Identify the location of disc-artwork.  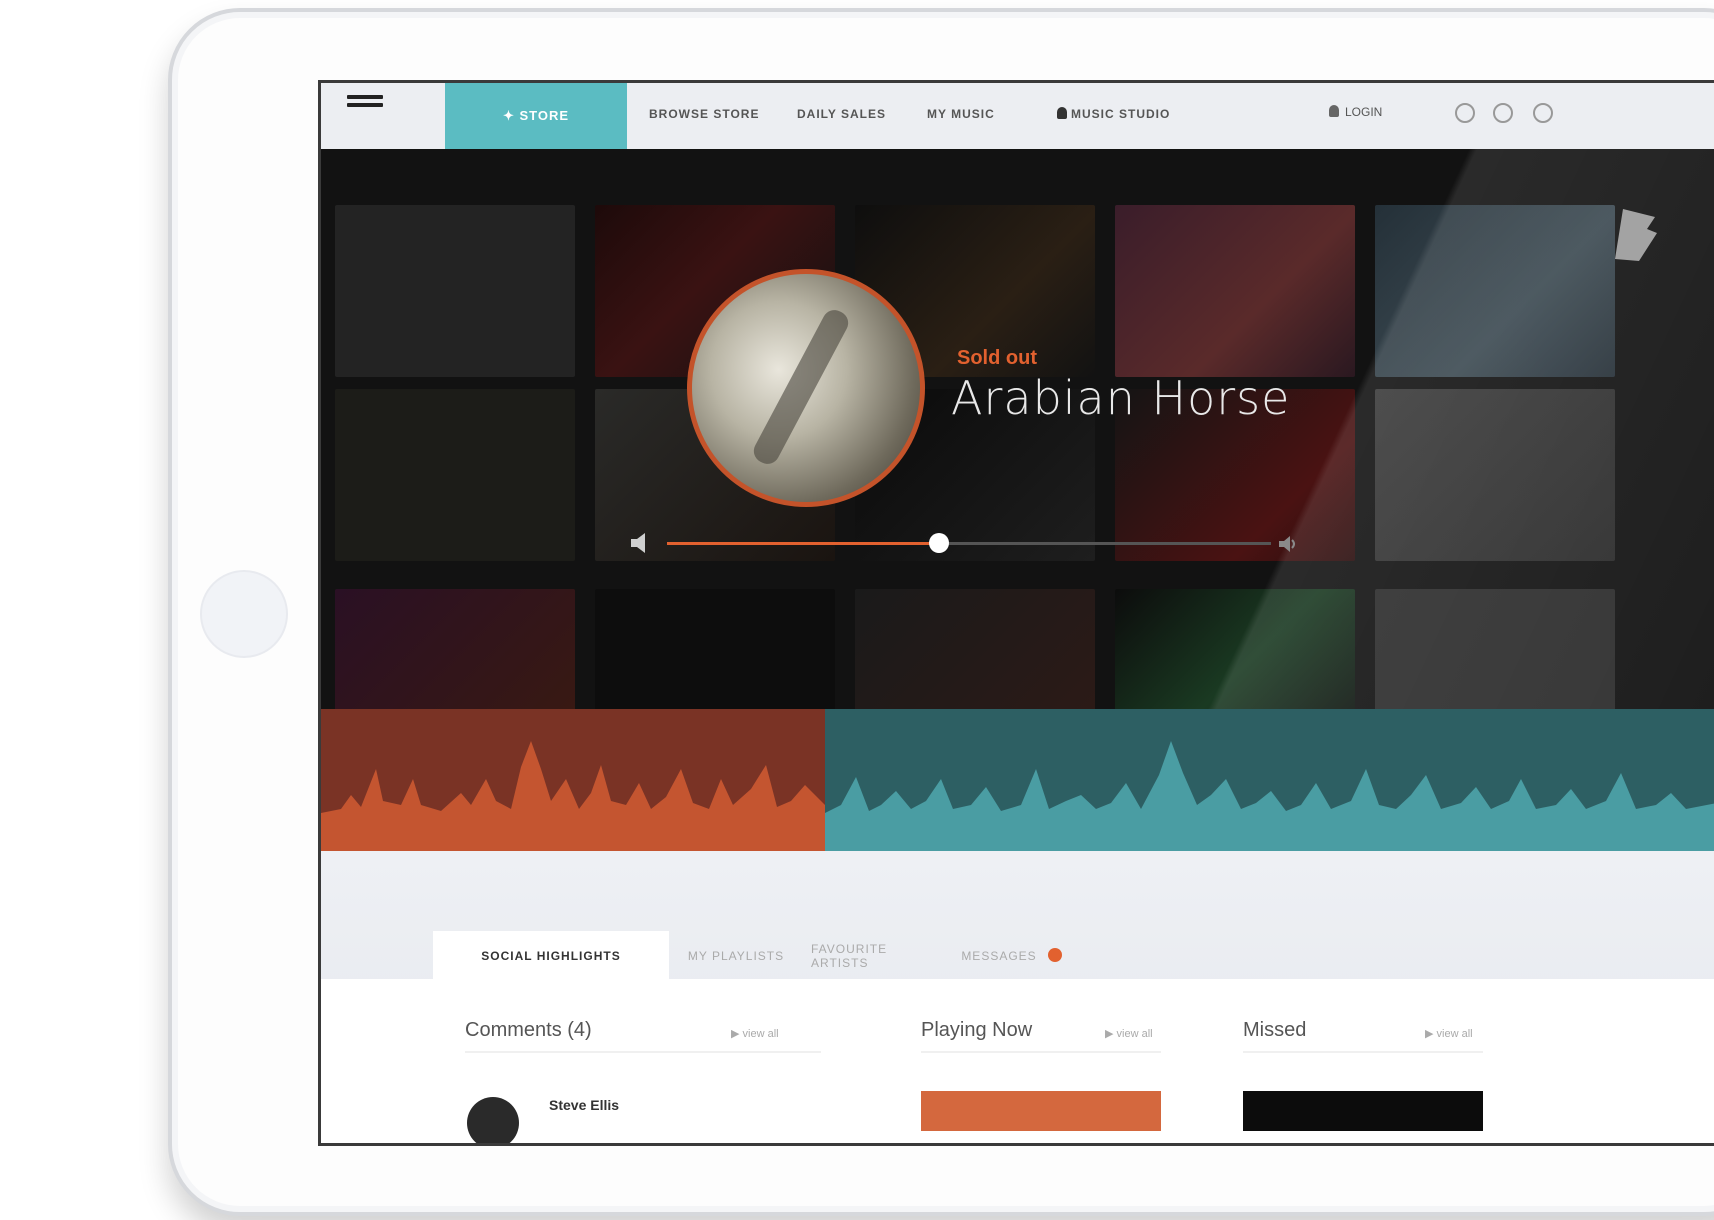
(801, 387).